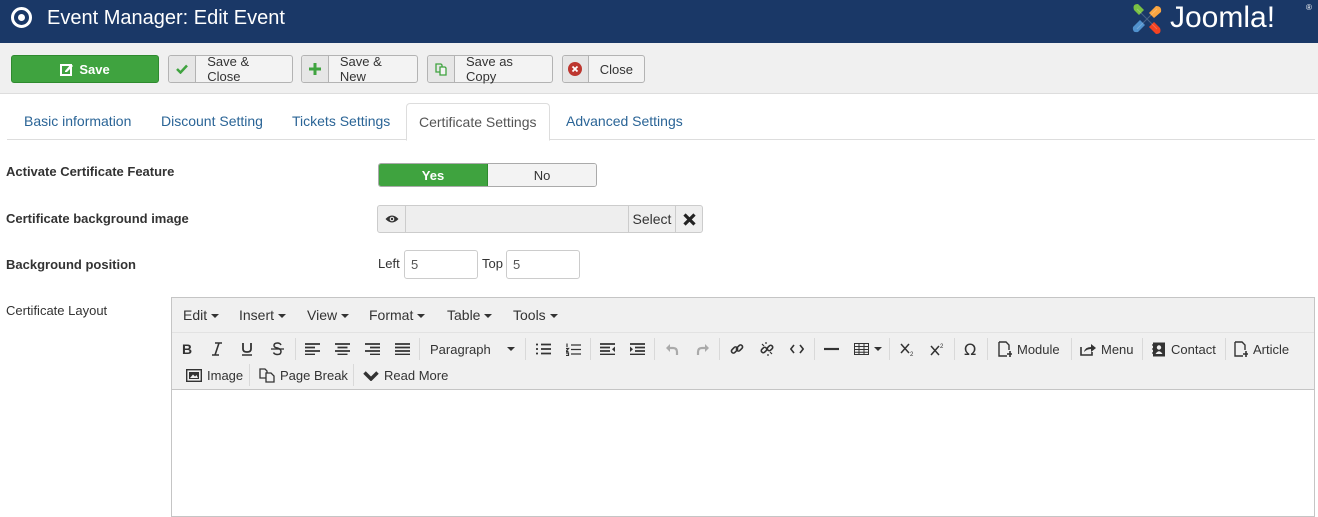 This screenshot has height=517, width=1318. What do you see at coordinates (214, 375) in the screenshot?
I see `insert-image-button: Image` at bounding box center [214, 375].